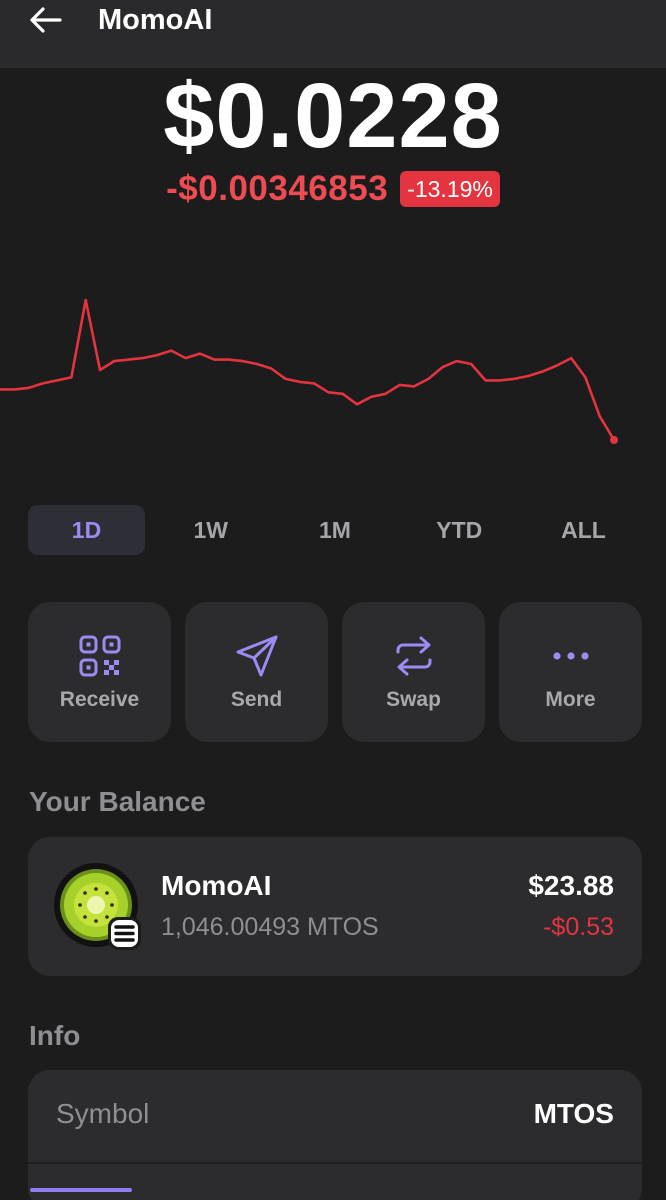  Describe the element at coordinates (450, 189) in the screenshot. I see `price-change-percent-badge: -13.19%` at that location.